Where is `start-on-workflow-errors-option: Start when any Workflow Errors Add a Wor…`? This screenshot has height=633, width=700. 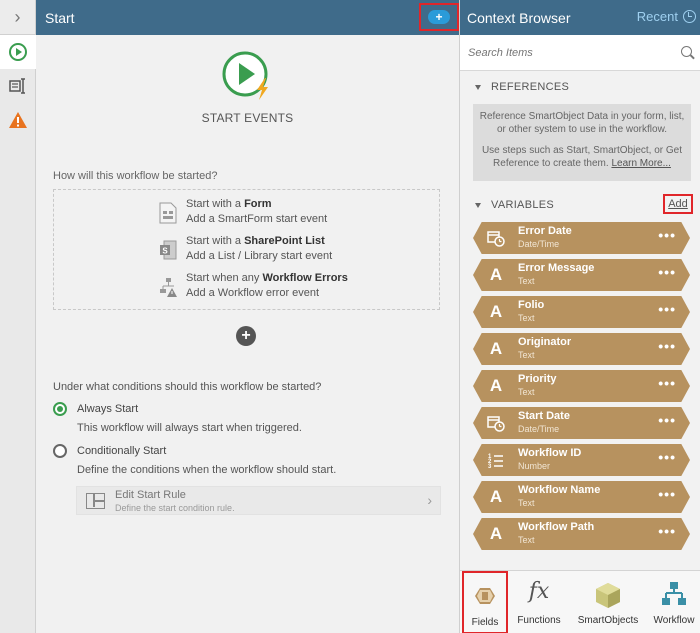
start-on-workflow-errors-option: Start when any Workflow Errors Add a Wor… is located at coordinates (289, 287).